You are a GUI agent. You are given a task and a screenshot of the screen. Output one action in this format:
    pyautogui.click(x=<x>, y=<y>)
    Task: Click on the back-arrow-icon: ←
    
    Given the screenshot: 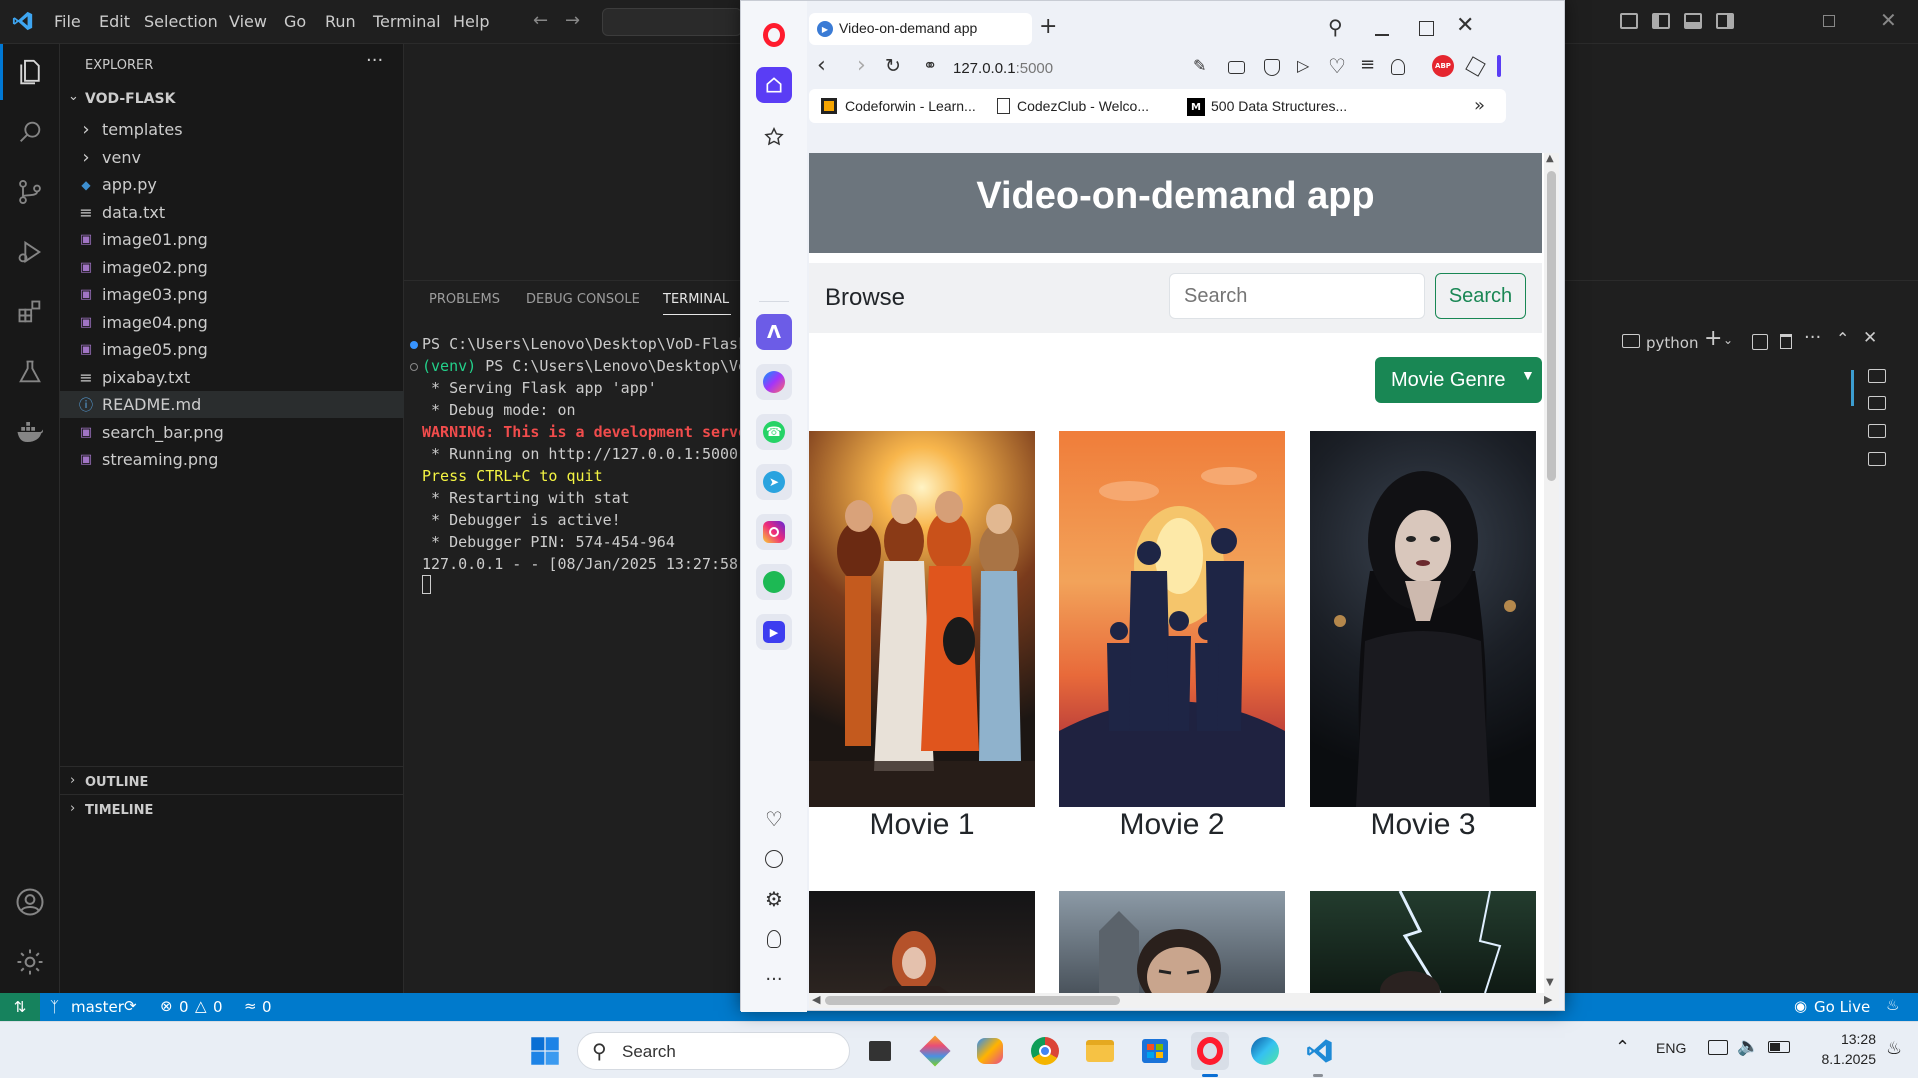 What is the action you would take?
    pyautogui.click(x=540, y=20)
    